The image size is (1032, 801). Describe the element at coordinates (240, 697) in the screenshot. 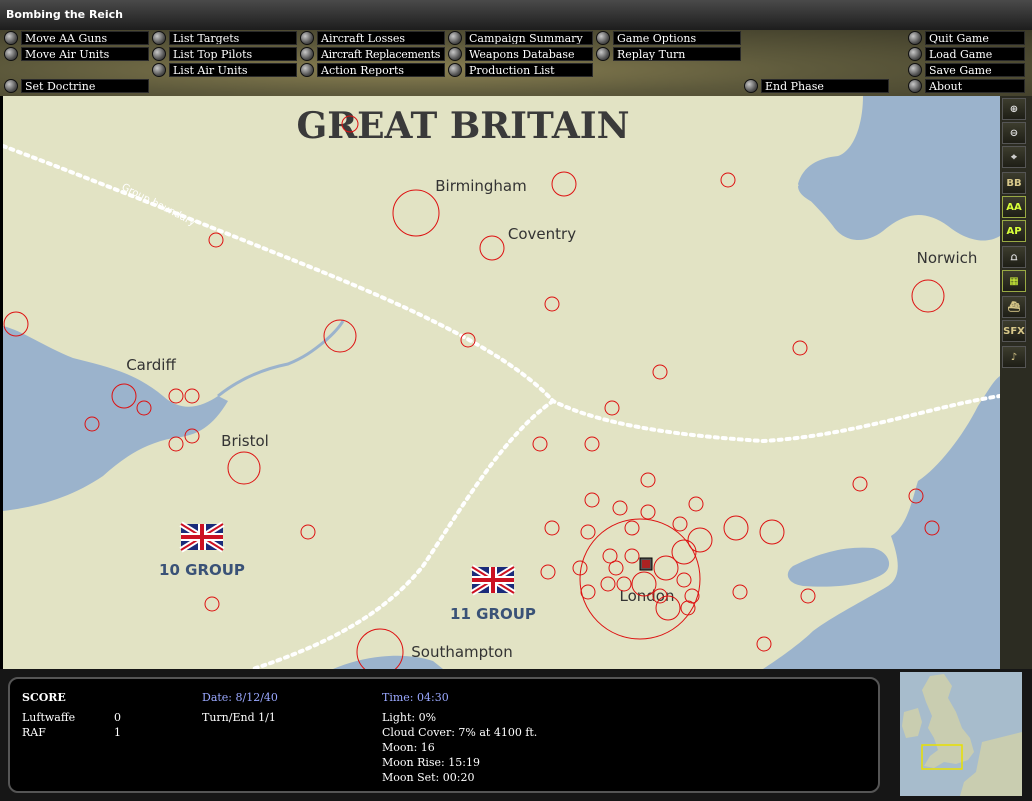

I see `date-text: Date: 8/12/40` at that location.